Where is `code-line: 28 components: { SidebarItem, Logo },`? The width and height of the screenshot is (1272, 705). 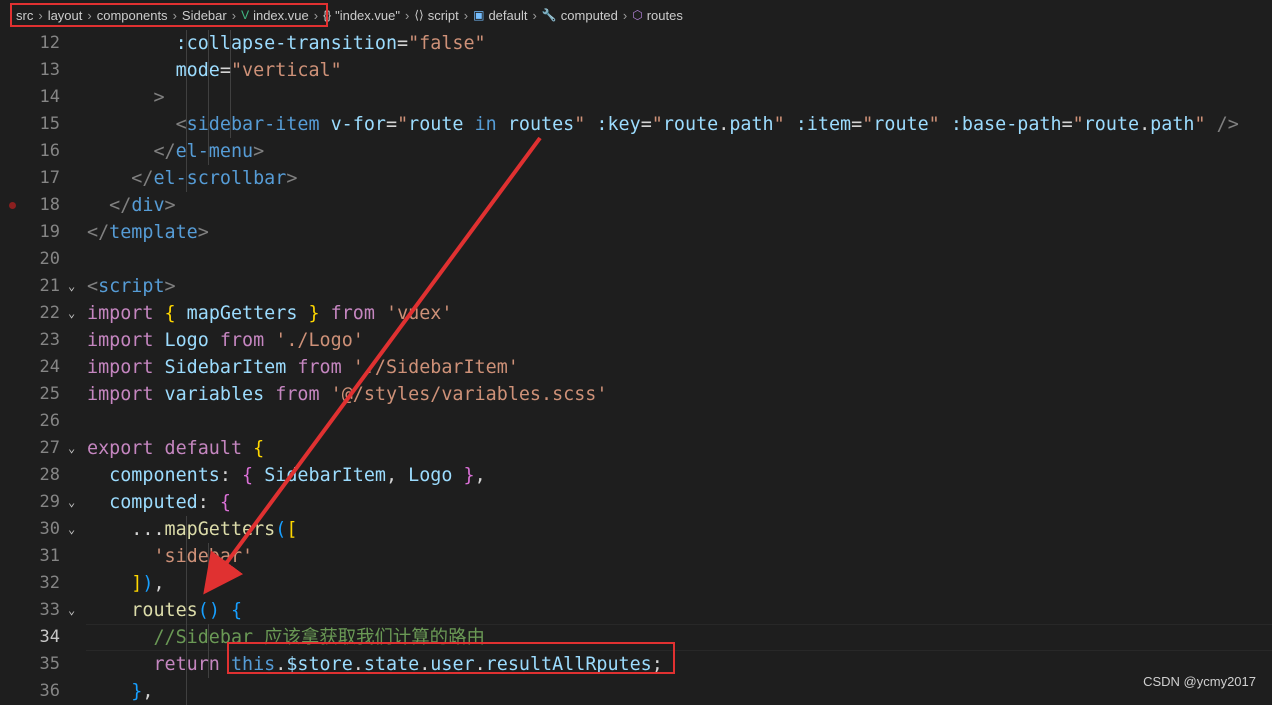 code-line: 28 components: { SidebarItem, Logo }, is located at coordinates (636, 475).